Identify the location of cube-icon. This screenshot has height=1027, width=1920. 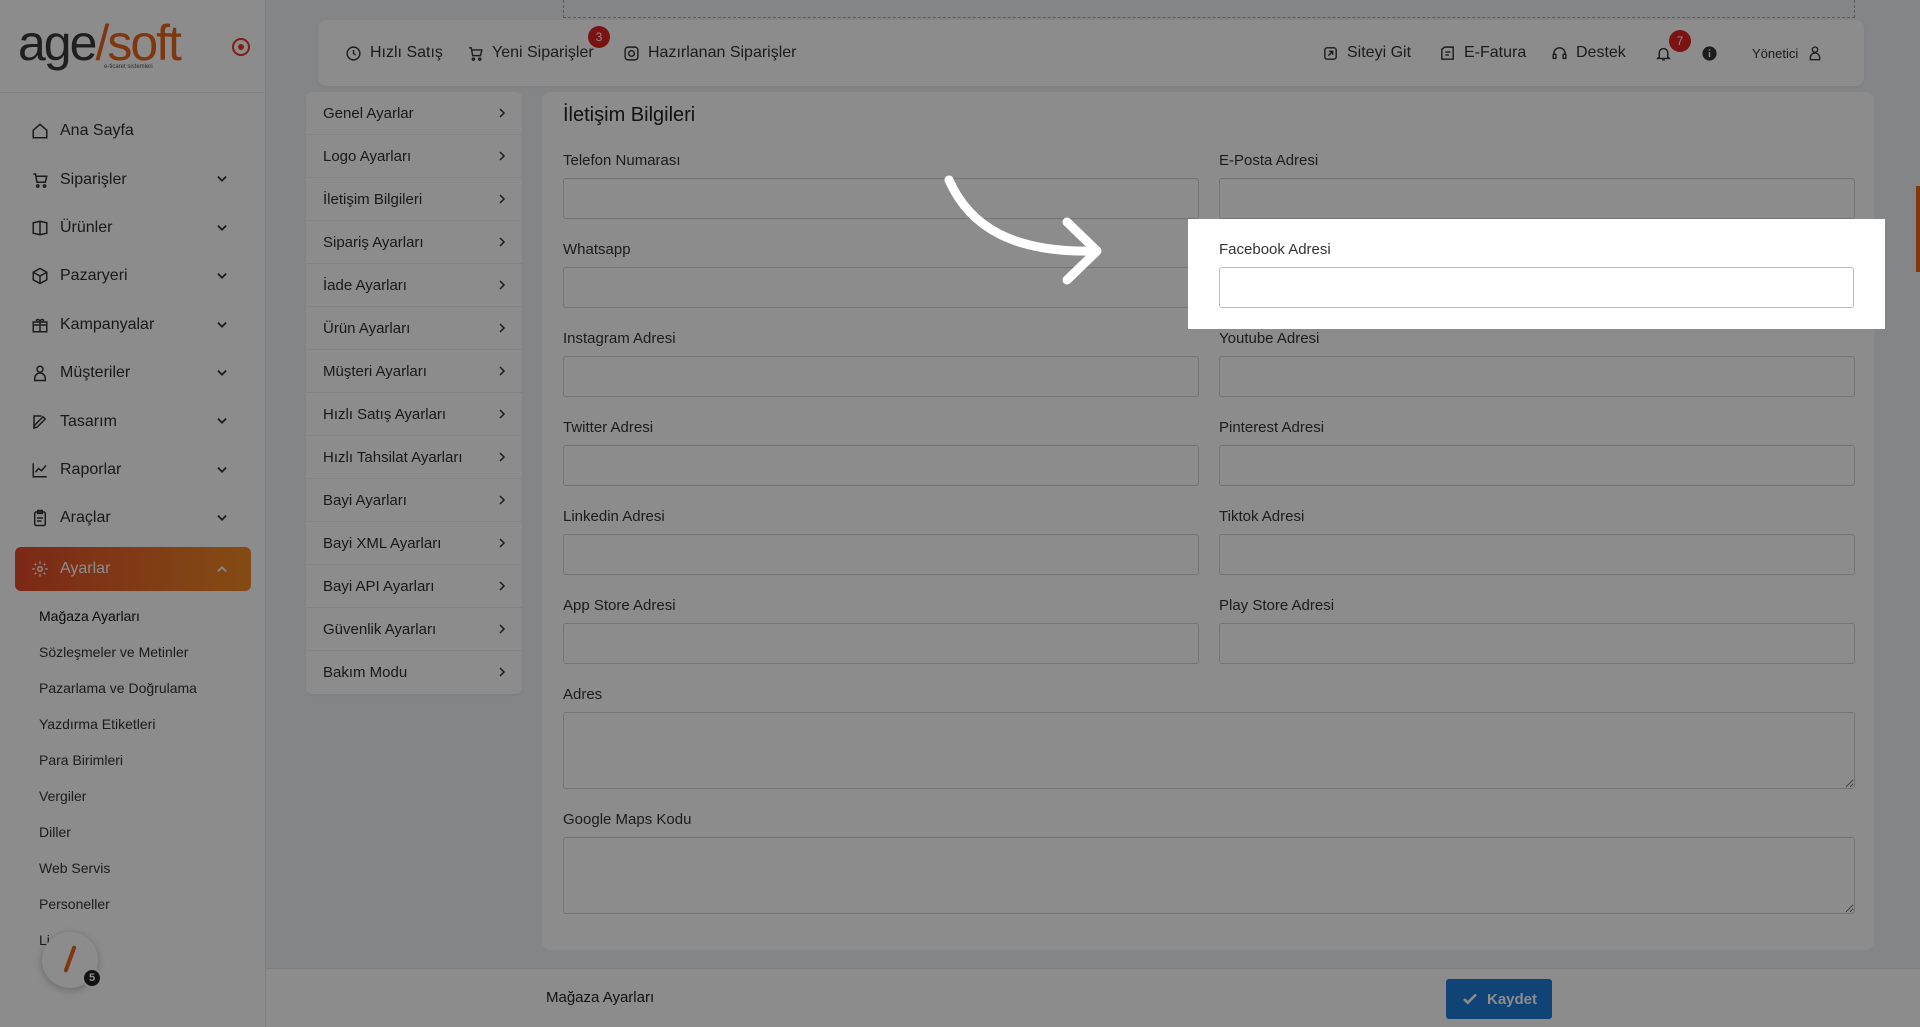
(40, 276).